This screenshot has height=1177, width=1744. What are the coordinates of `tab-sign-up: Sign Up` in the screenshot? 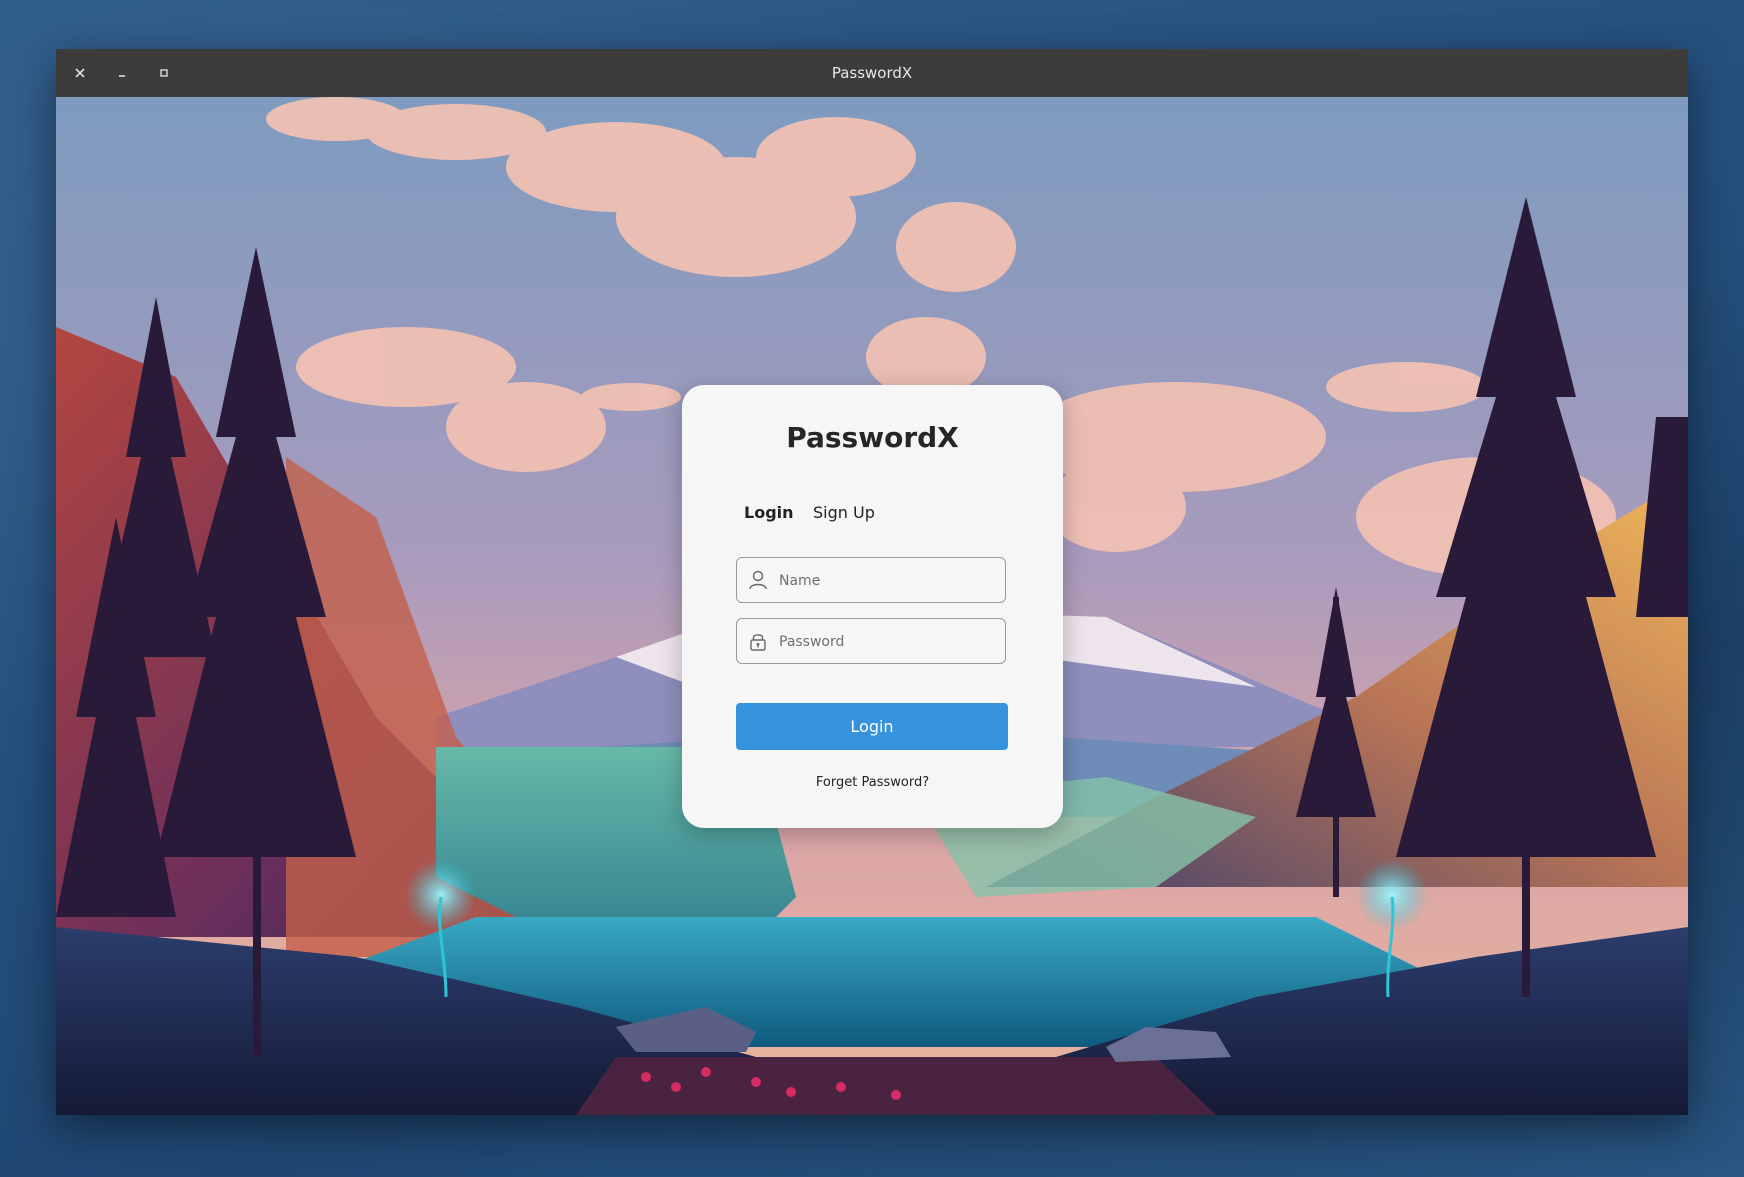 It's located at (844, 512).